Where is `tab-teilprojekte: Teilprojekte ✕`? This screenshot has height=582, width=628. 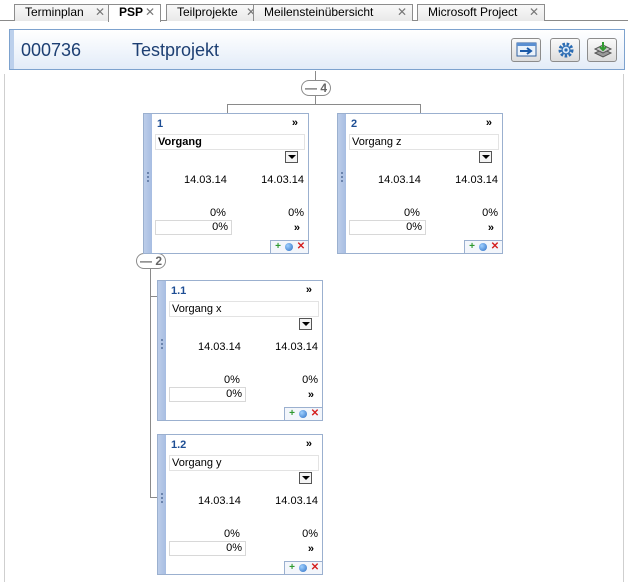 tab-teilprojekte: Teilprojekte ✕ is located at coordinates (214, 12).